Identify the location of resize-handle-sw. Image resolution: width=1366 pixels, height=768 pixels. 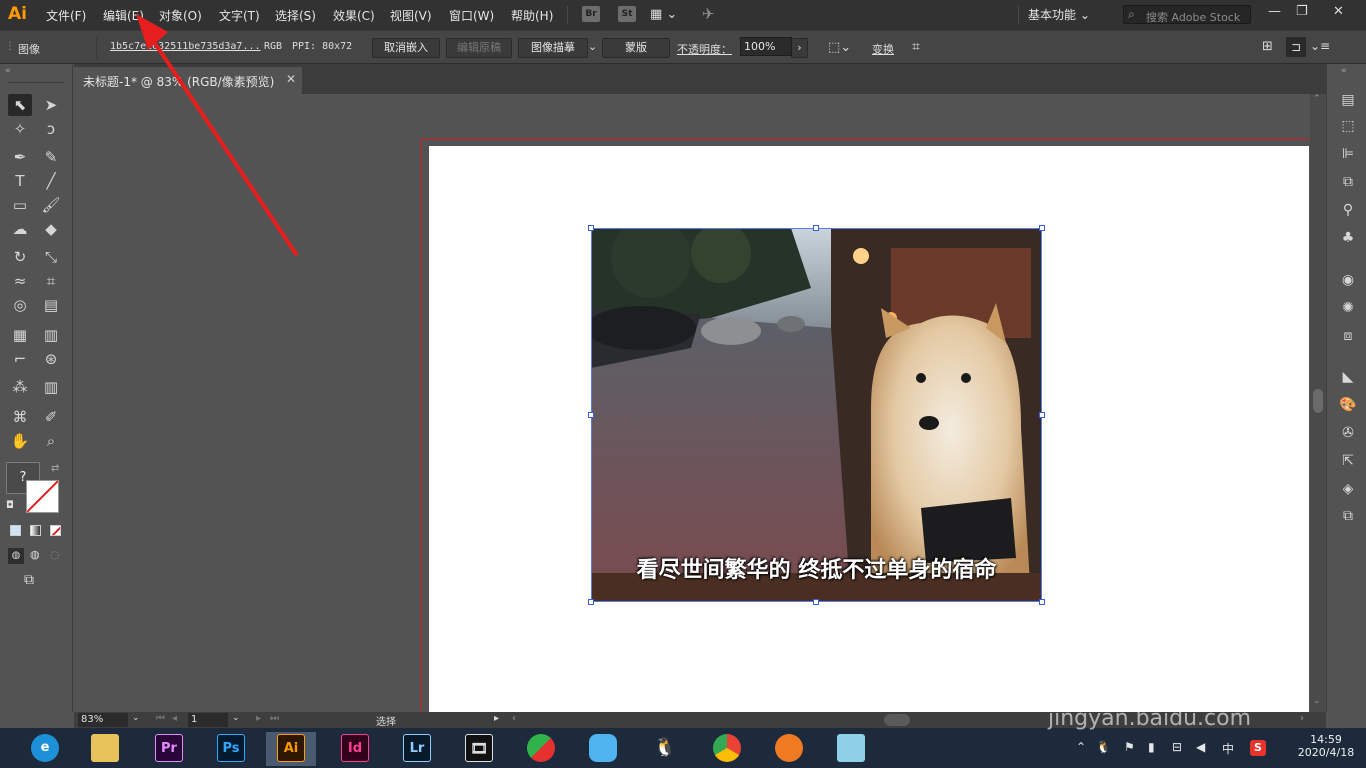
(591, 602).